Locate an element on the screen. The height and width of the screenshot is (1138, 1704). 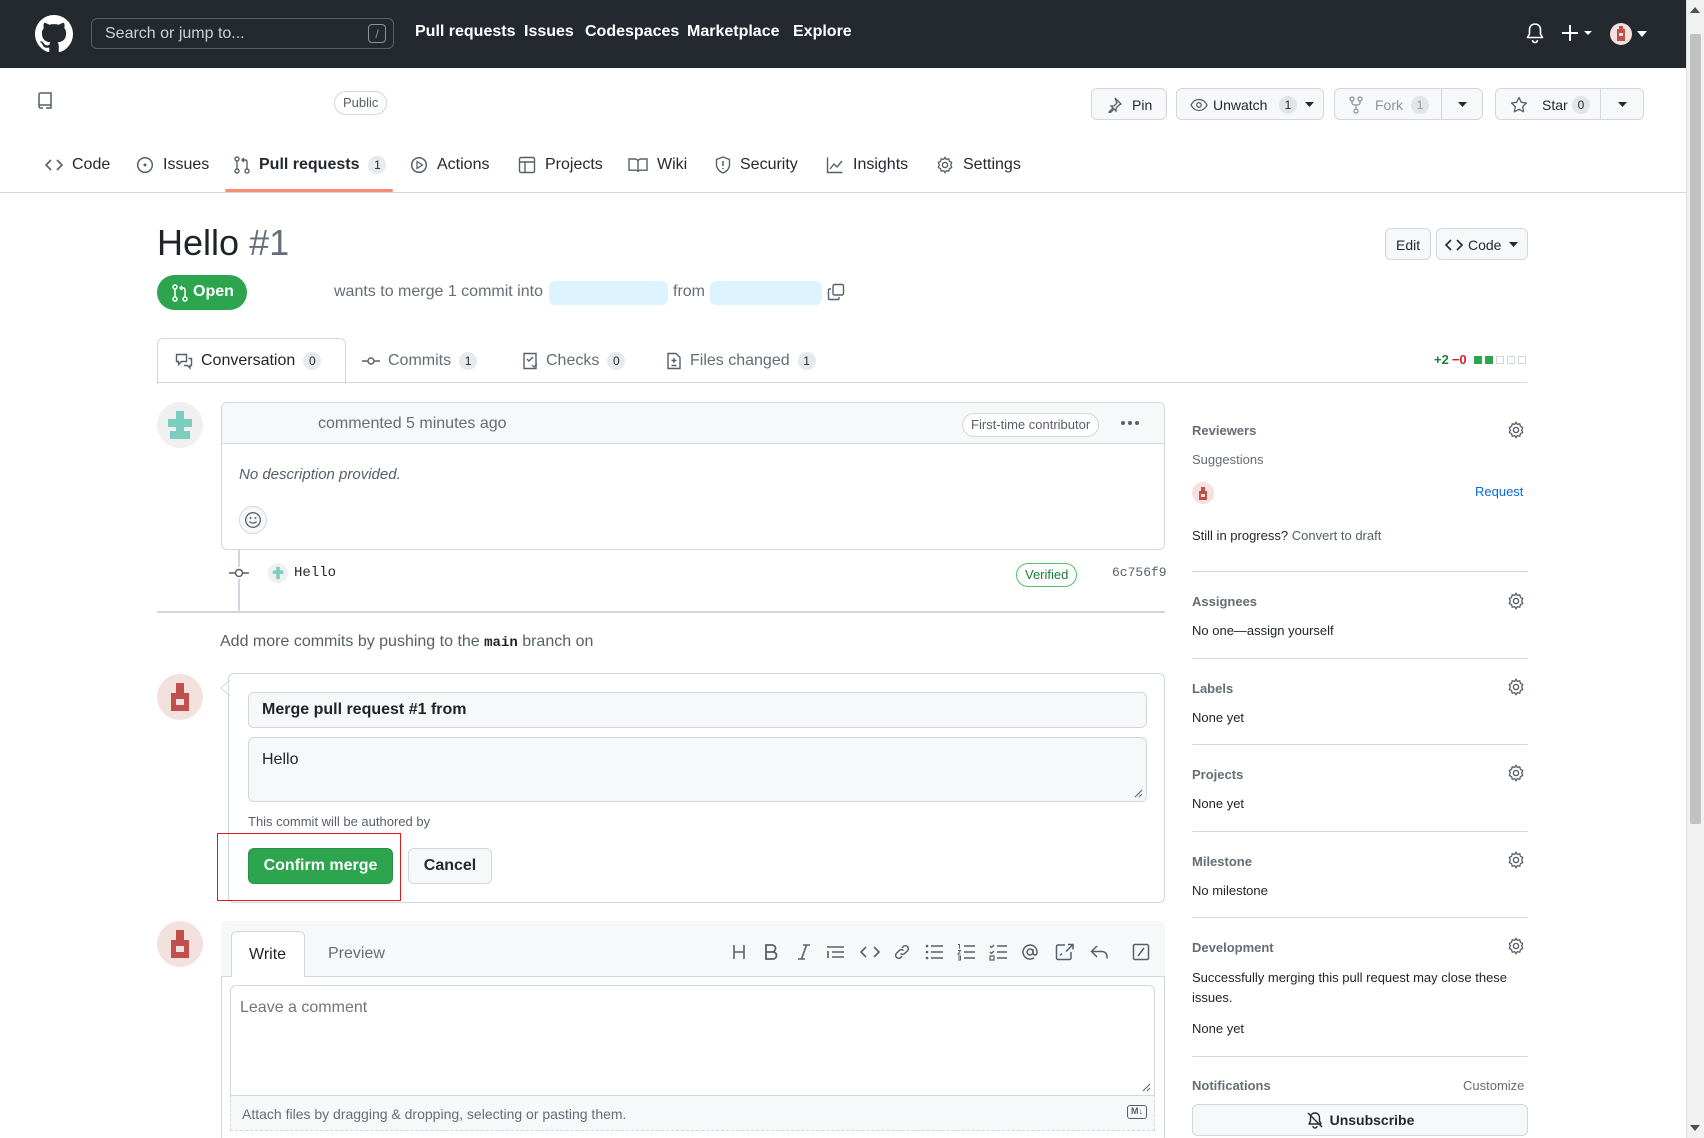
notifications-bell-icon is located at coordinates (1535, 33).